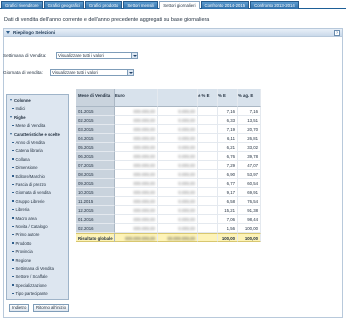 The height and width of the screenshot is (324, 346). What do you see at coordinates (22, 210) in the screenshot?
I see `pivot-item-label: Libreria` at bounding box center [22, 210].